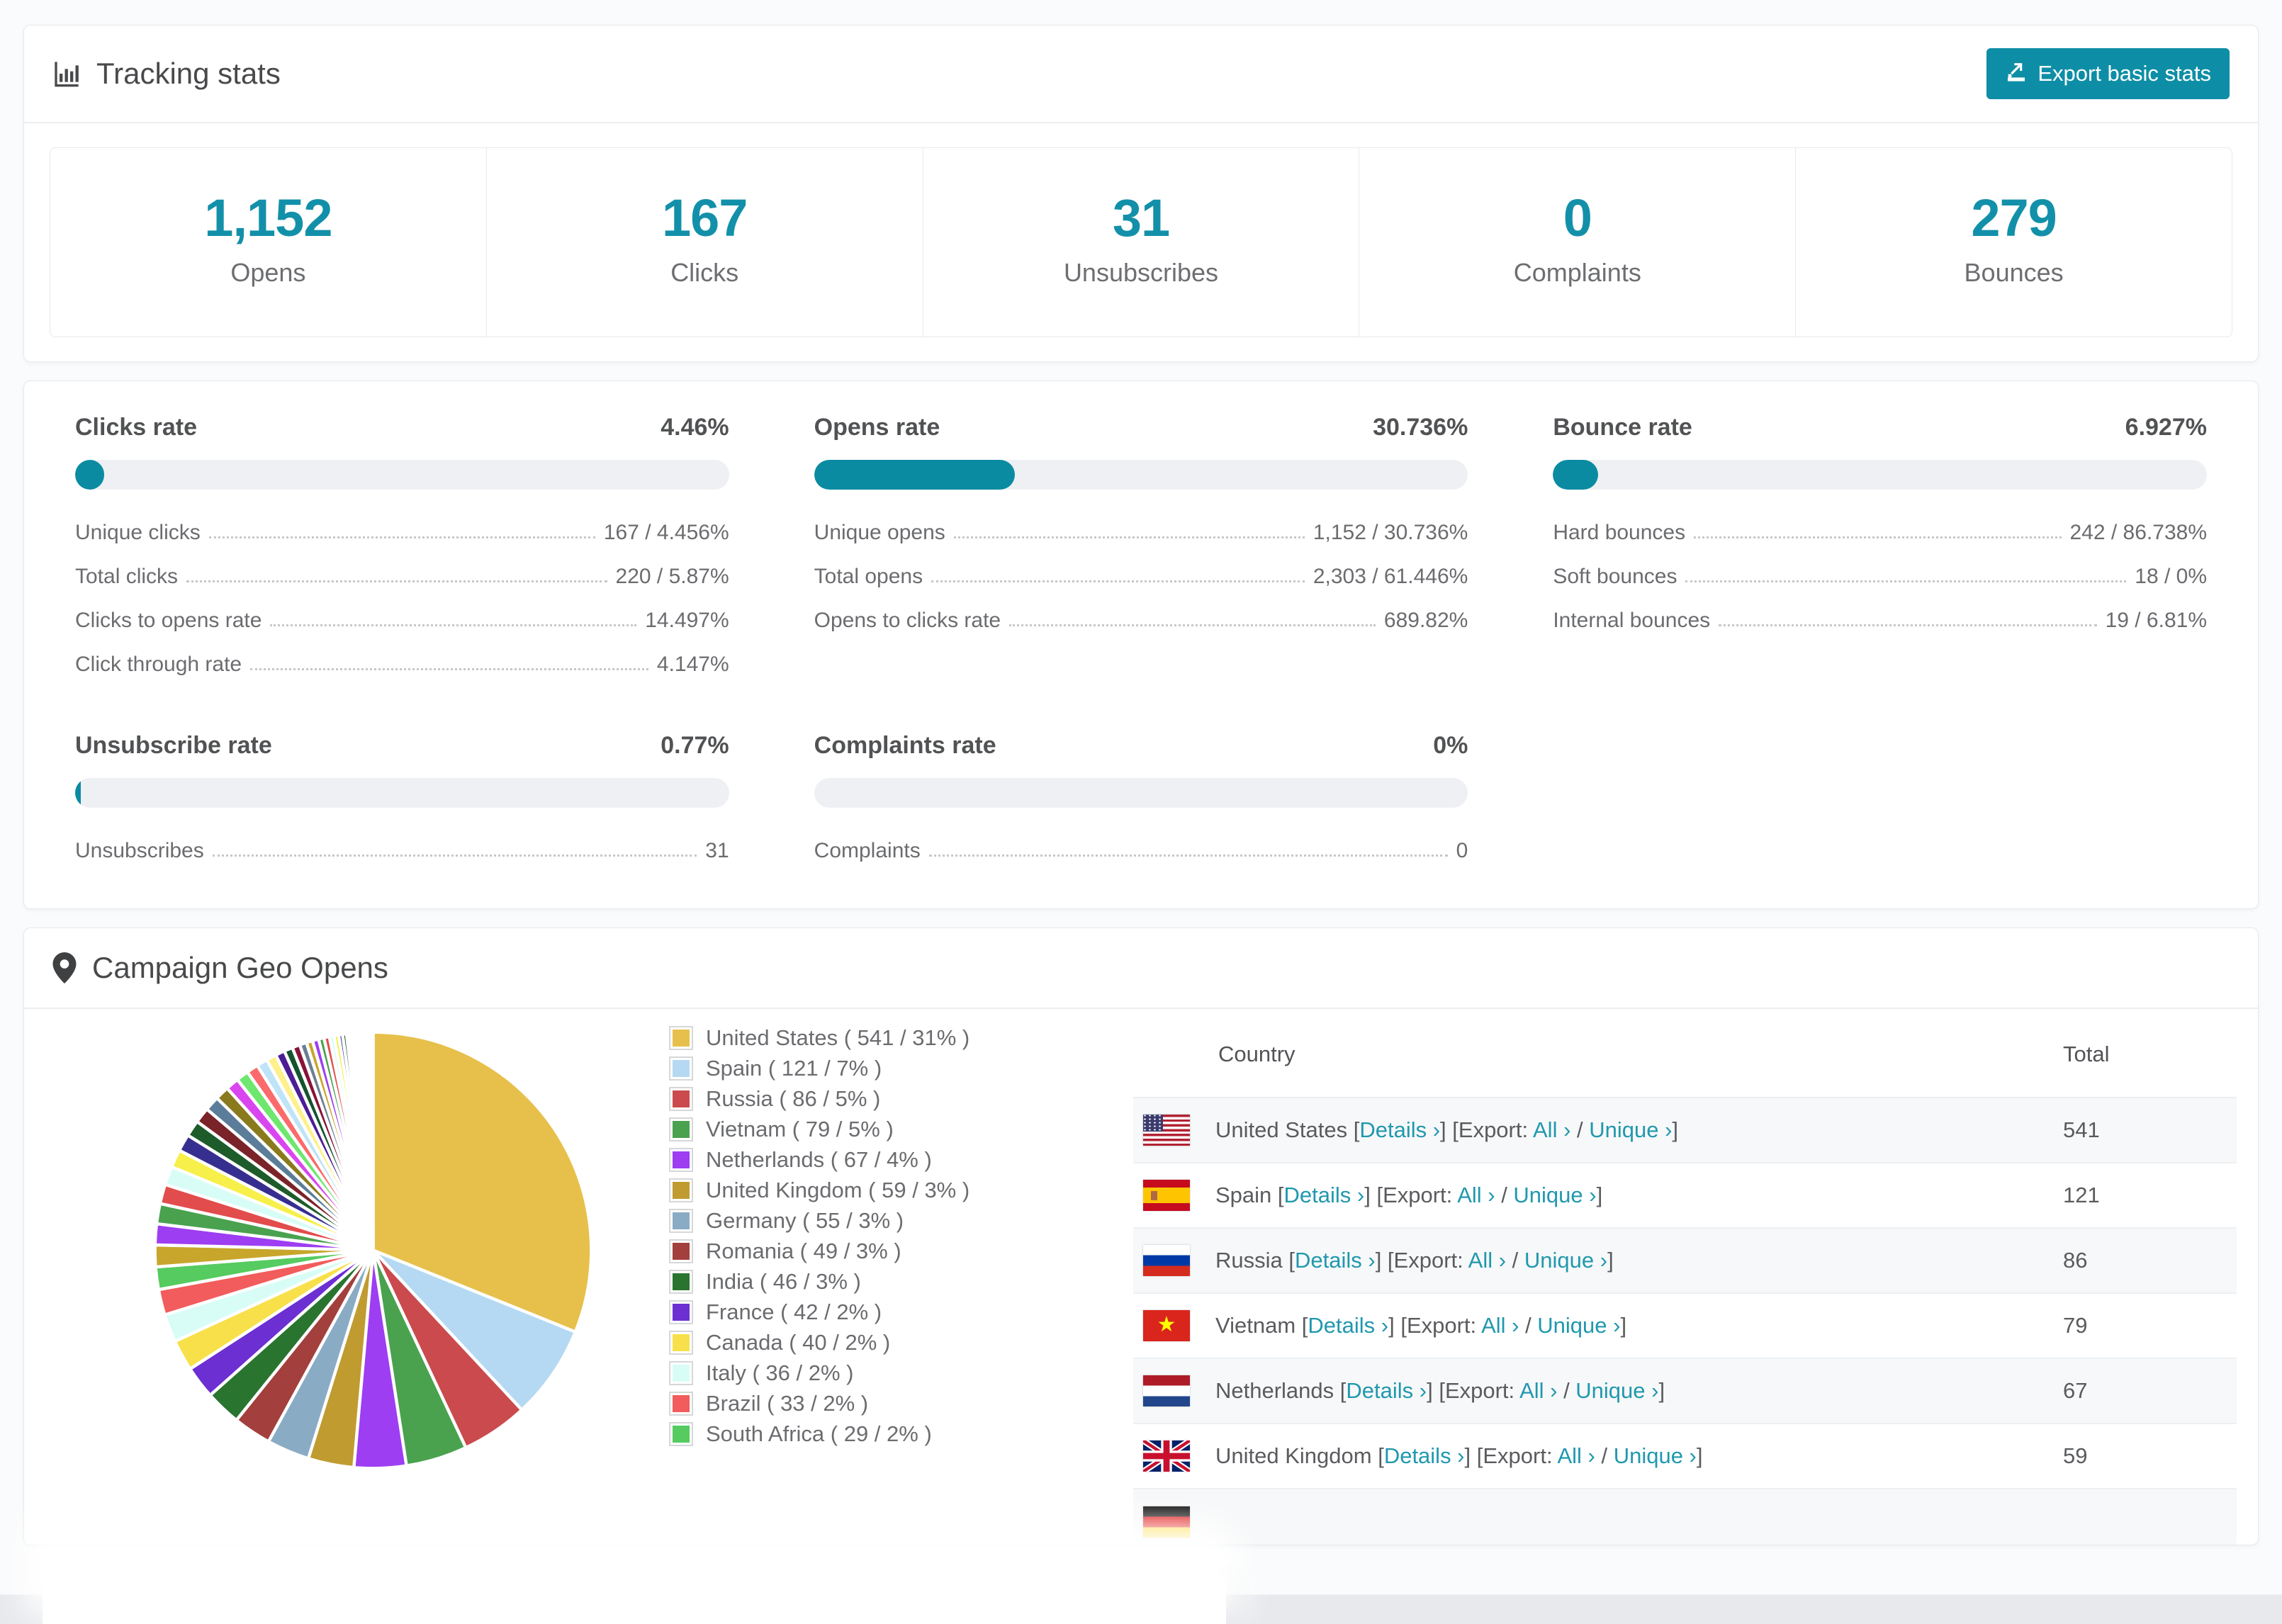 Image resolution: width=2282 pixels, height=1624 pixels. I want to click on legend-item-netherlands: Netherlands ( 67 / 4% ), so click(876, 1160).